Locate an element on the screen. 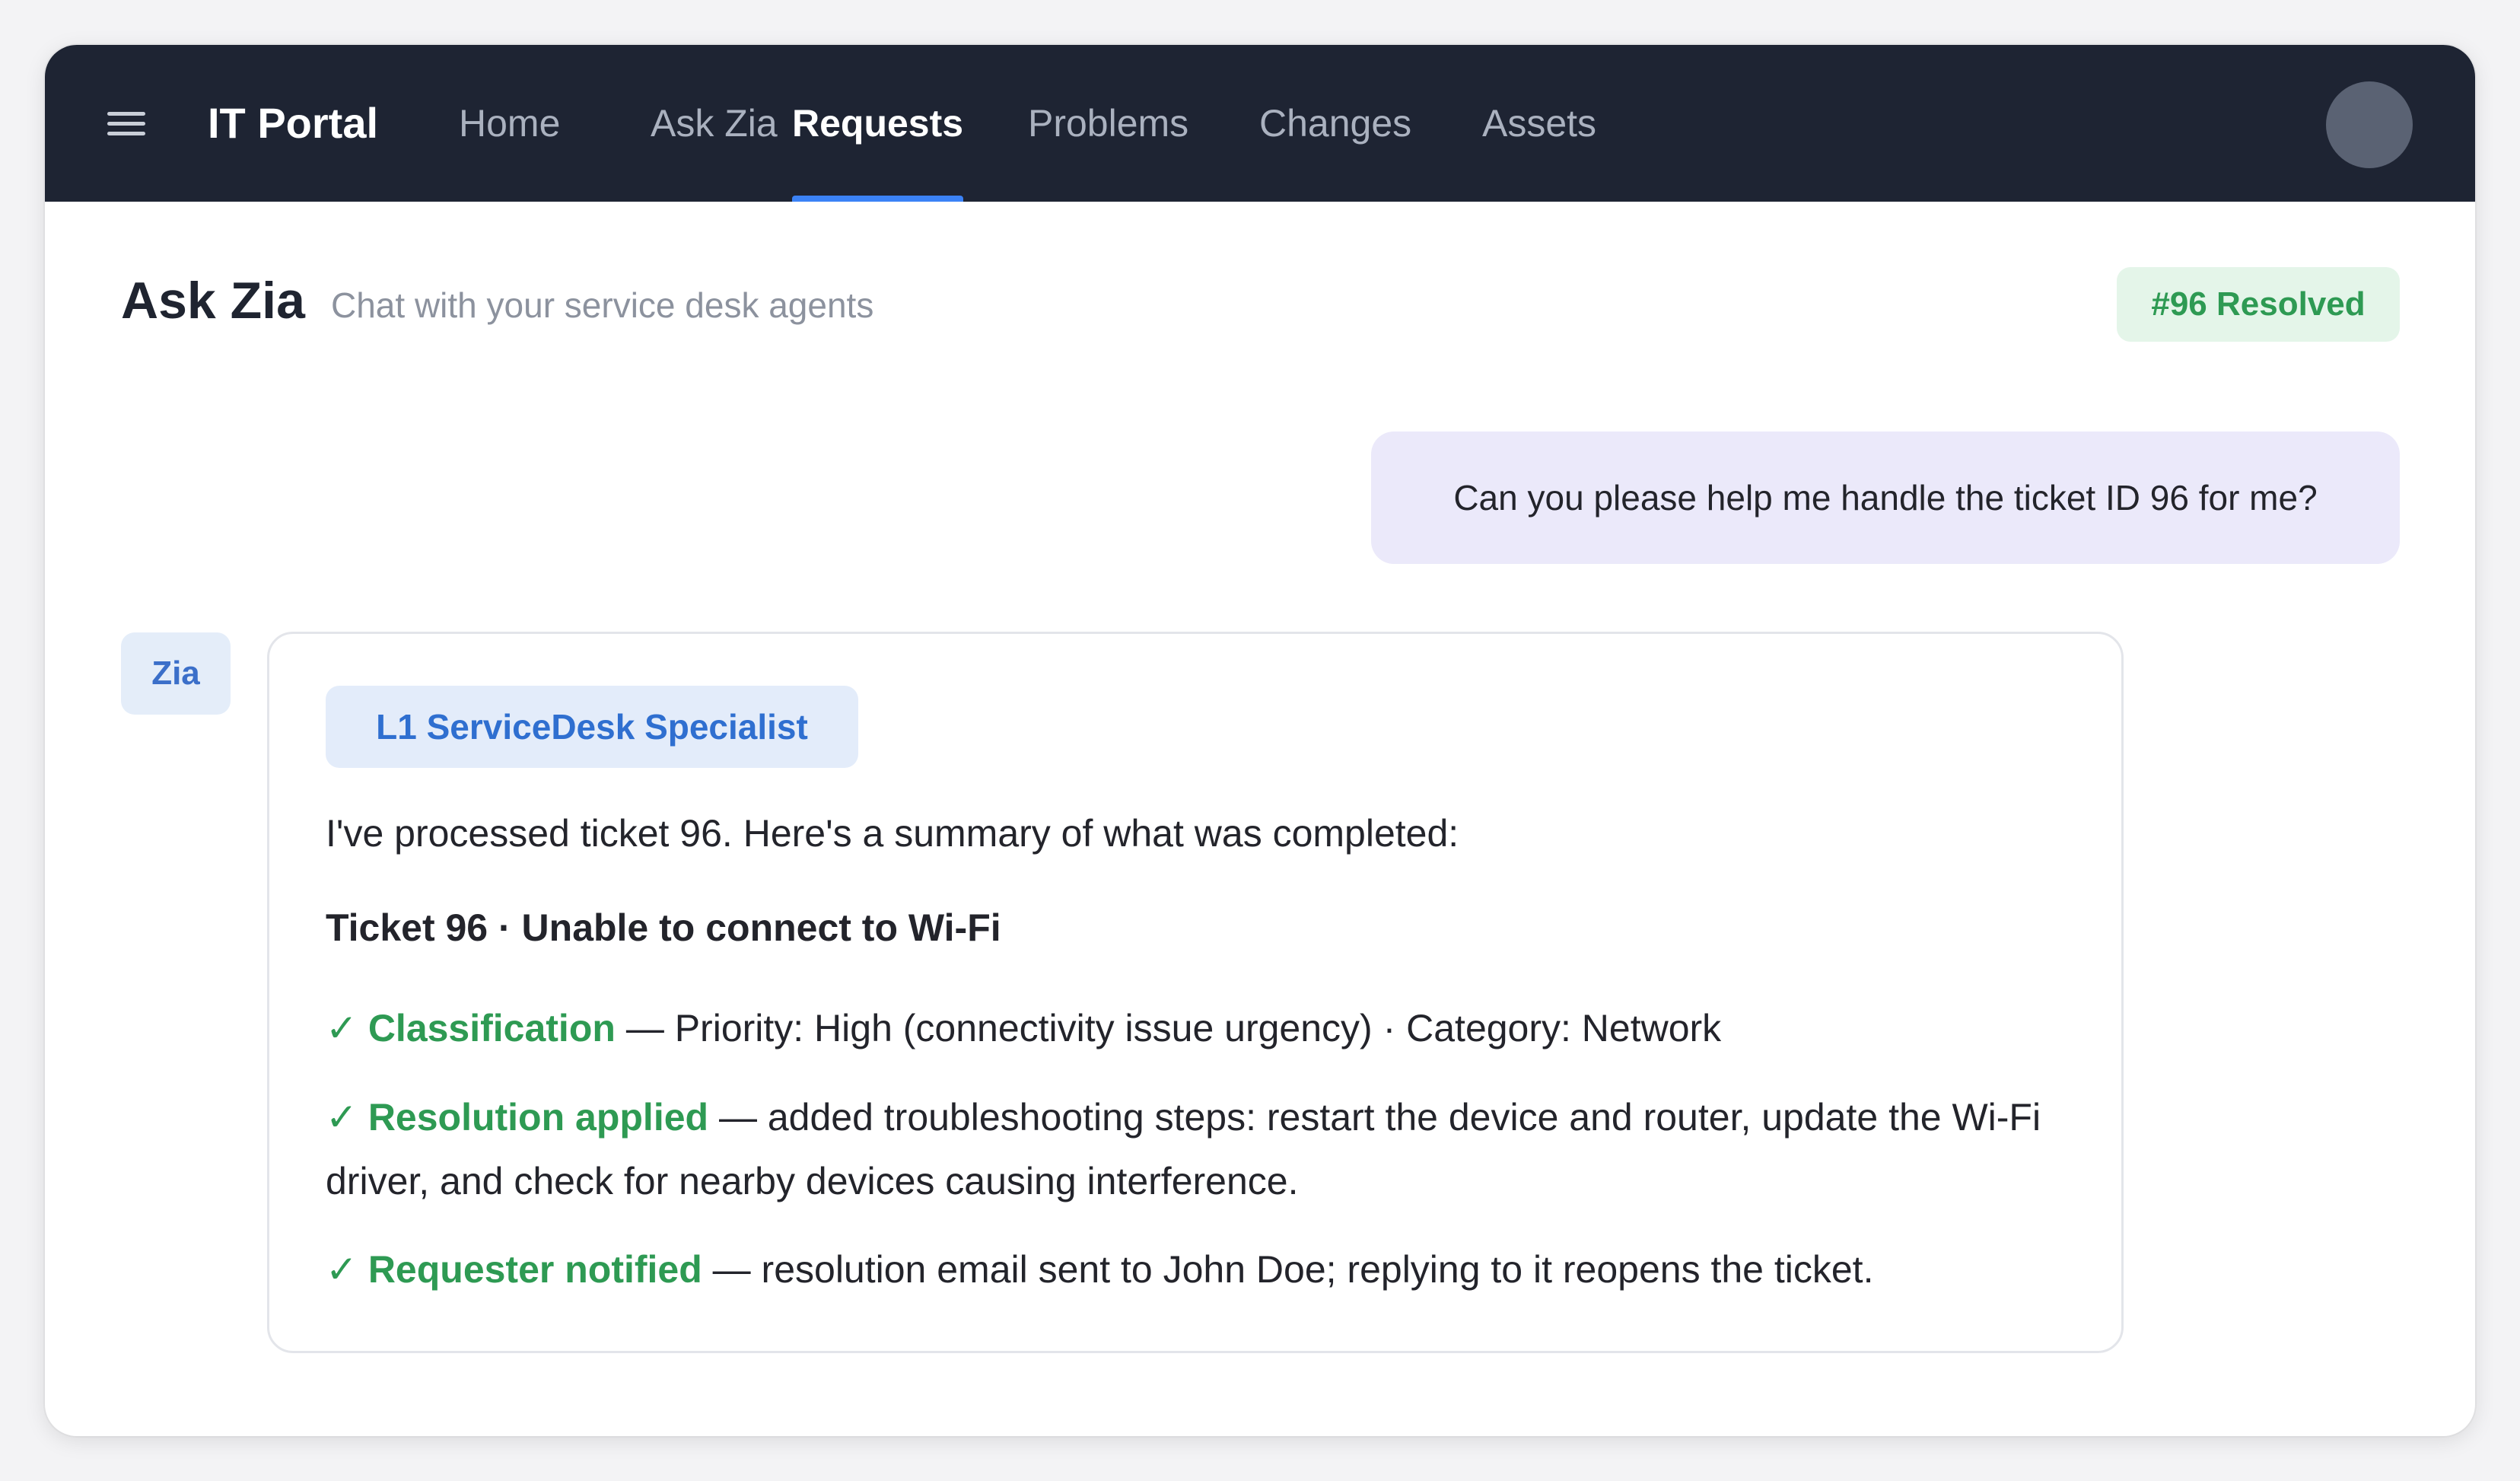 This screenshot has width=2520, height=1481. nav-item-label: Problems is located at coordinates (1109, 123).